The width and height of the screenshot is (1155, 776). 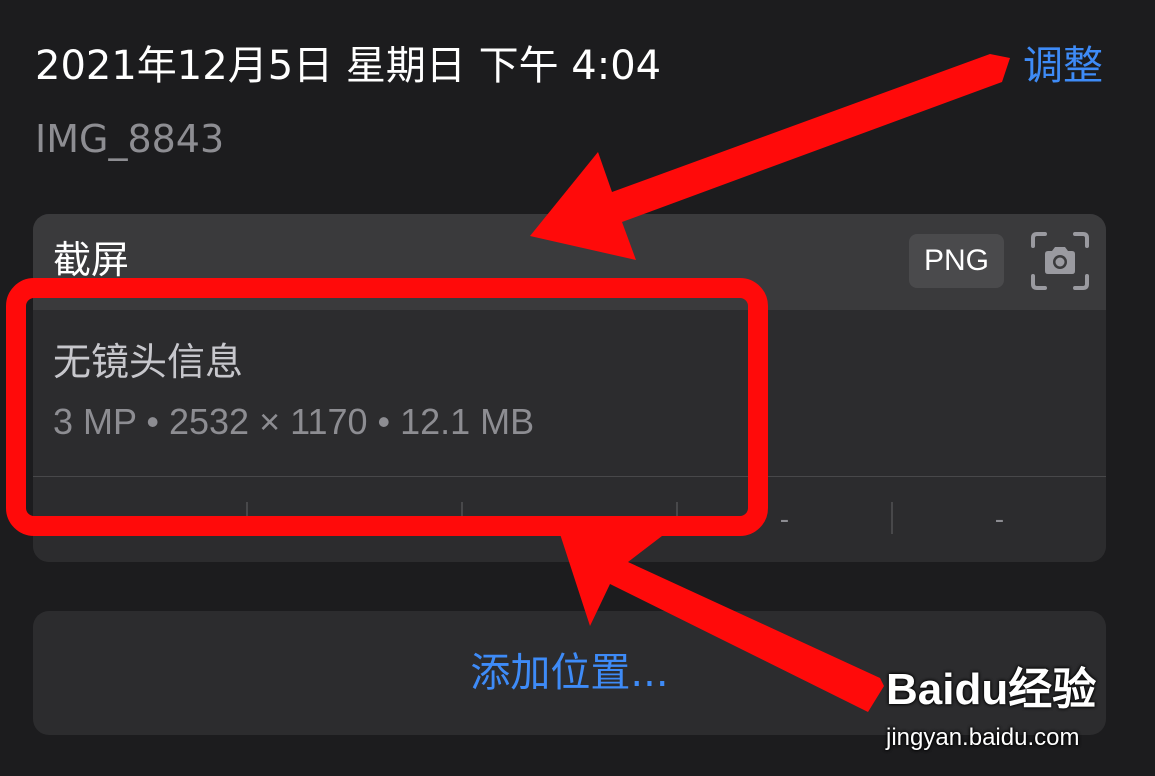 What do you see at coordinates (1060, 261) in the screenshot?
I see `screenshot-camera-icon` at bounding box center [1060, 261].